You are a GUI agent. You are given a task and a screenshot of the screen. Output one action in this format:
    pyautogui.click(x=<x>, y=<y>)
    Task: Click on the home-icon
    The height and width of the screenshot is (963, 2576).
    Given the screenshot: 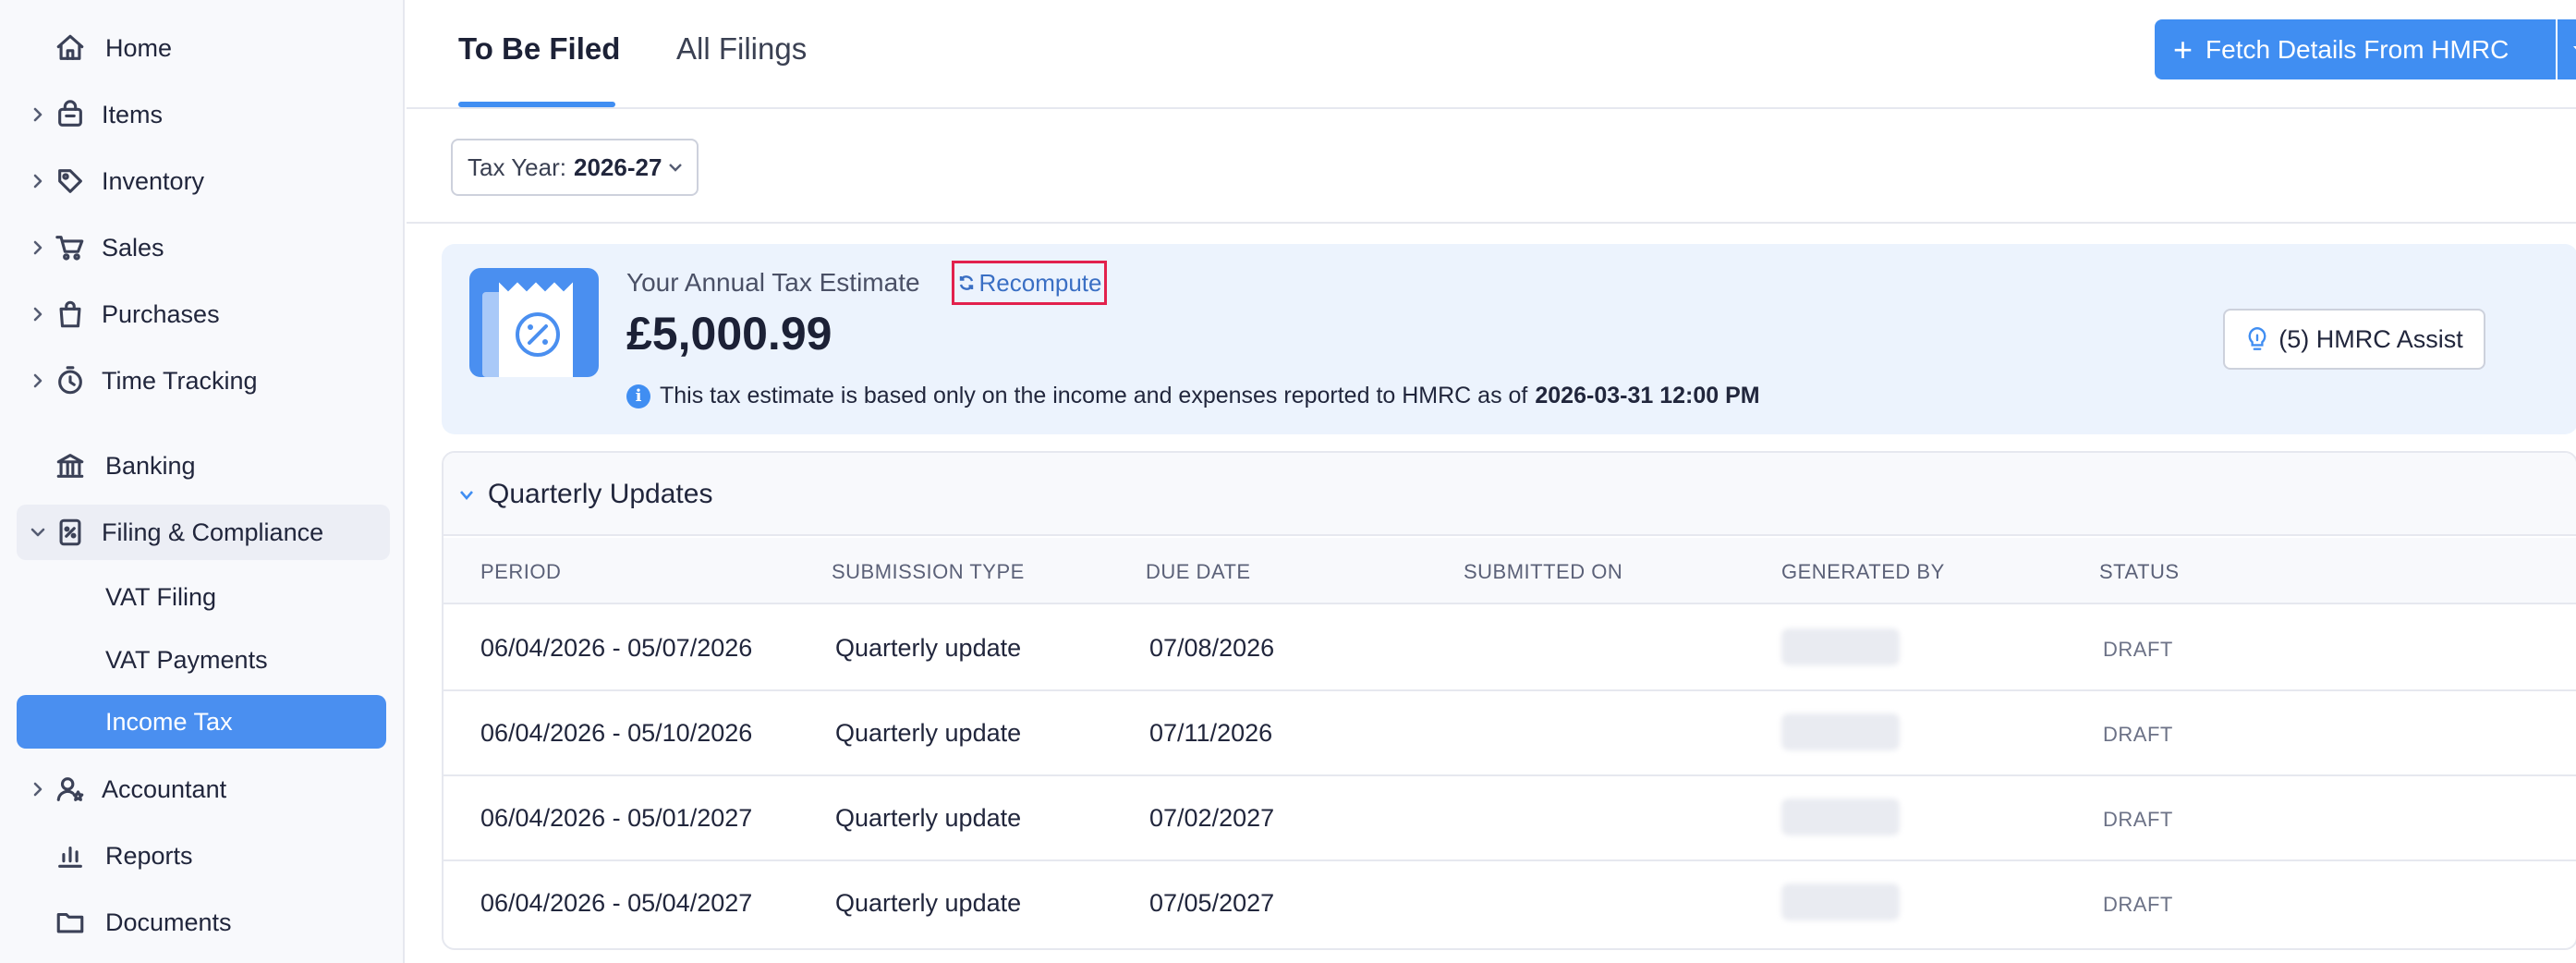 What is the action you would take?
    pyautogui.click(x=70, y=48)
    